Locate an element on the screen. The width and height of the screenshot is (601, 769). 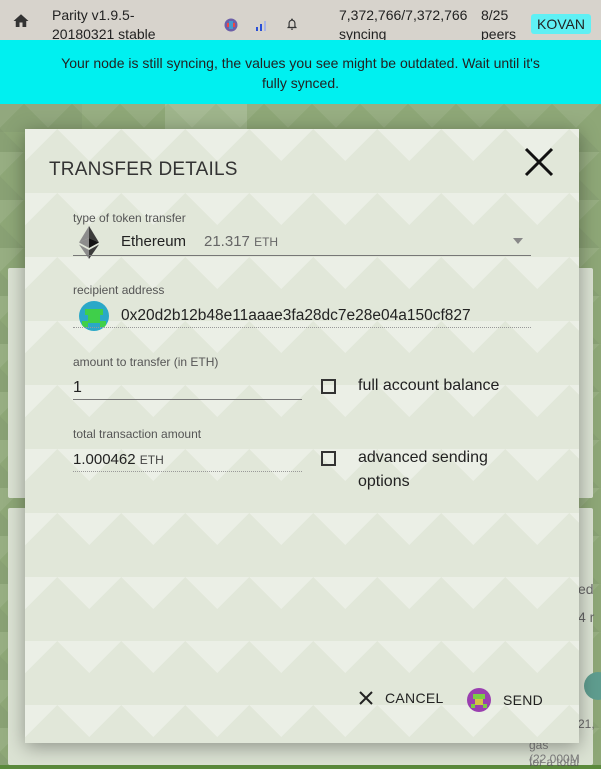
signer-icon is located at coordinates (231, 25).